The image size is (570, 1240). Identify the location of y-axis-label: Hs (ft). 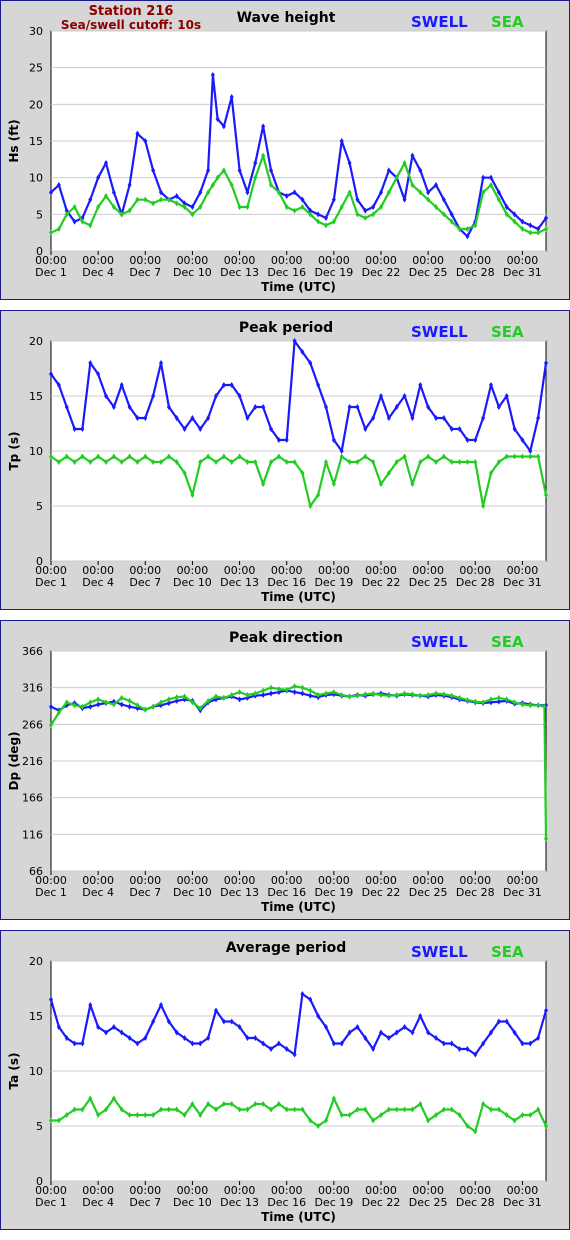
(14, 140).